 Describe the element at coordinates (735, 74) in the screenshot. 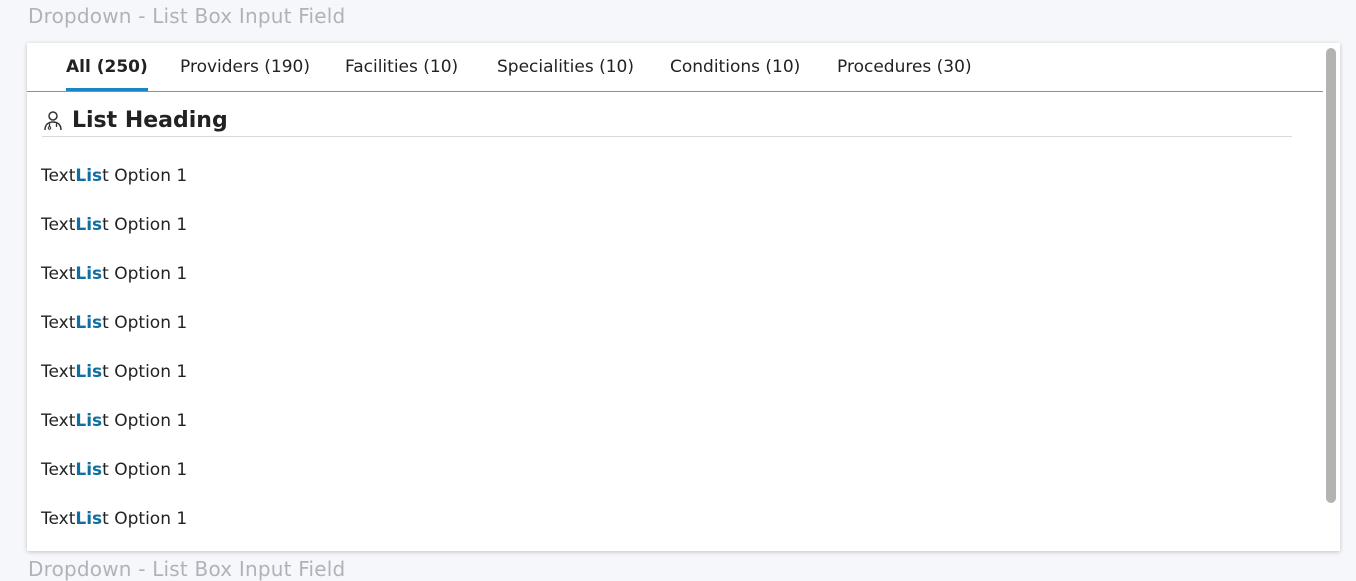

I see `tab-conditions: Conditions (10)` at that location.